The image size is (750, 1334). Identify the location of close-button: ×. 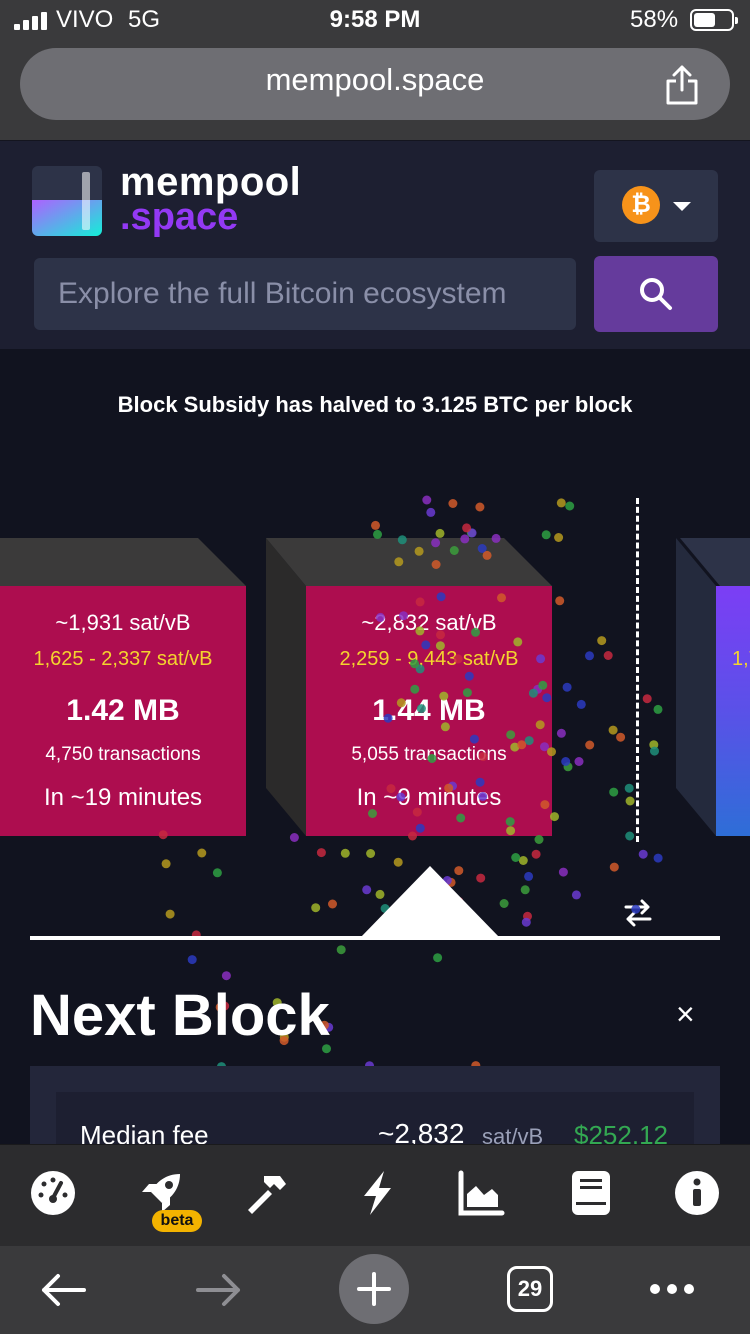
(685, 1014).